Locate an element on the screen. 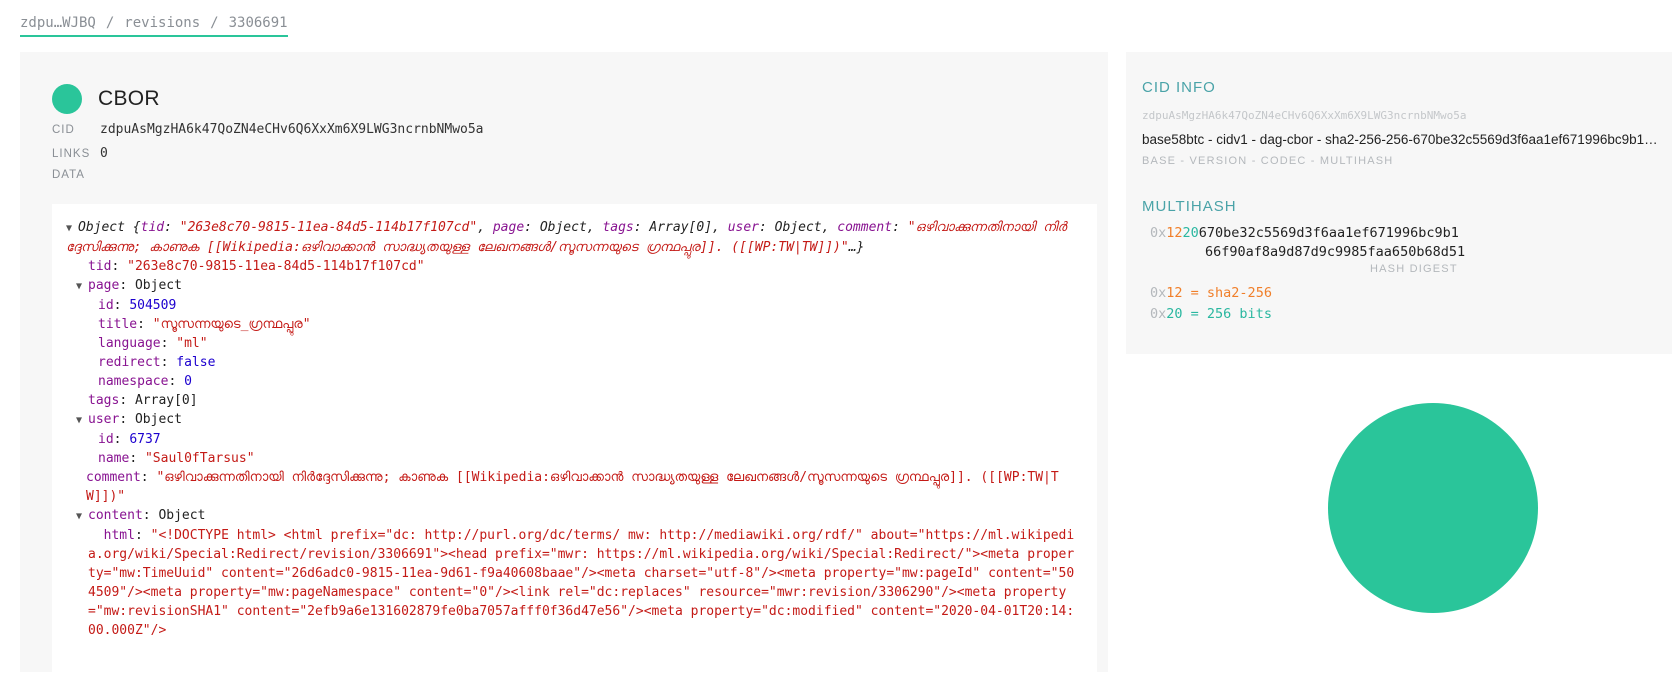 The height and width of the screenshot is (684, 1672). codec-dot-icon is located at coordinates (67, 99).